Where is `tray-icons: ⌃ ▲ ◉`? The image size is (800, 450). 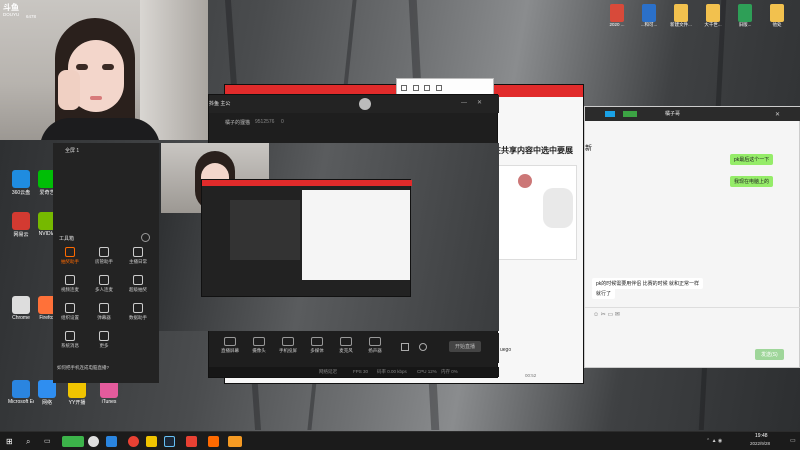
tray-icons: ⌃ ▲ ◉ is located at coordinates (714, 441).